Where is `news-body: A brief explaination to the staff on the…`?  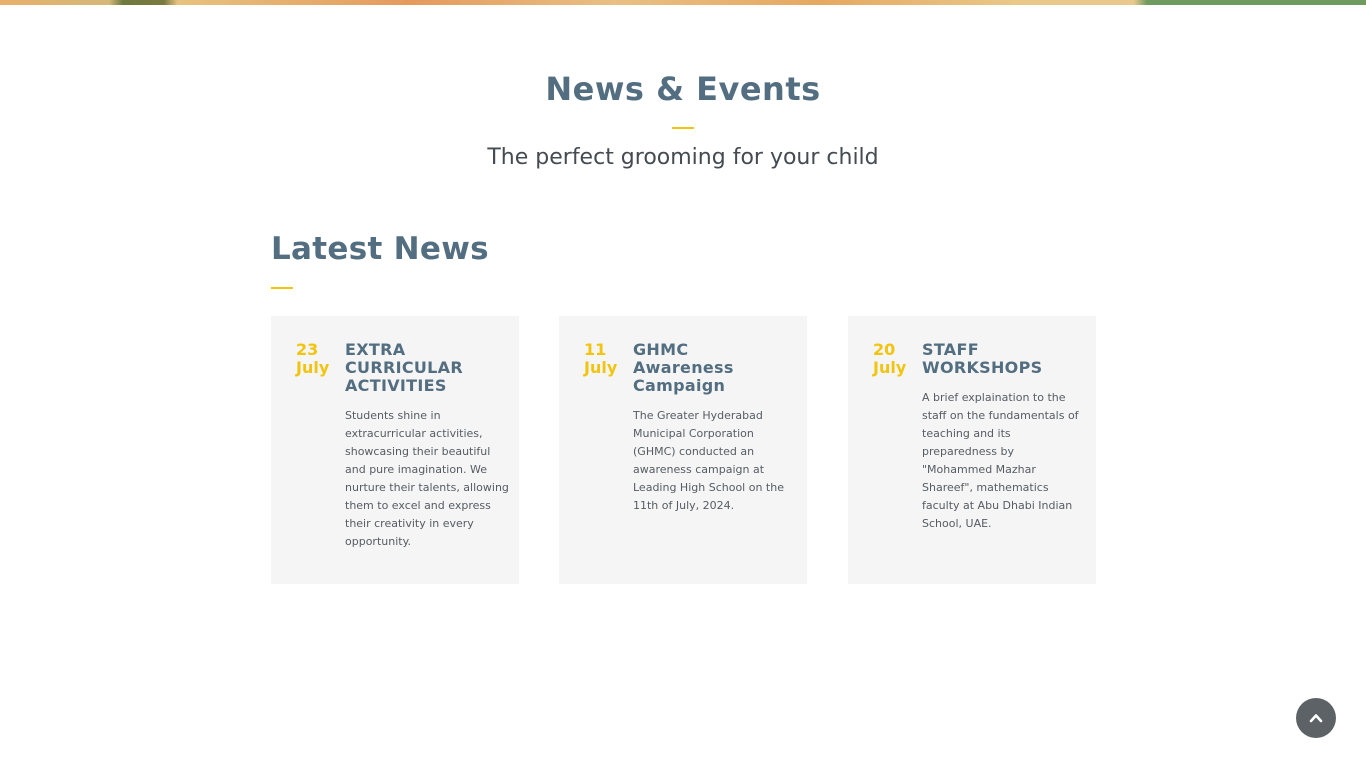 news-body: A brief explaination to the staff on the… is located at coordinates (1000, 460).